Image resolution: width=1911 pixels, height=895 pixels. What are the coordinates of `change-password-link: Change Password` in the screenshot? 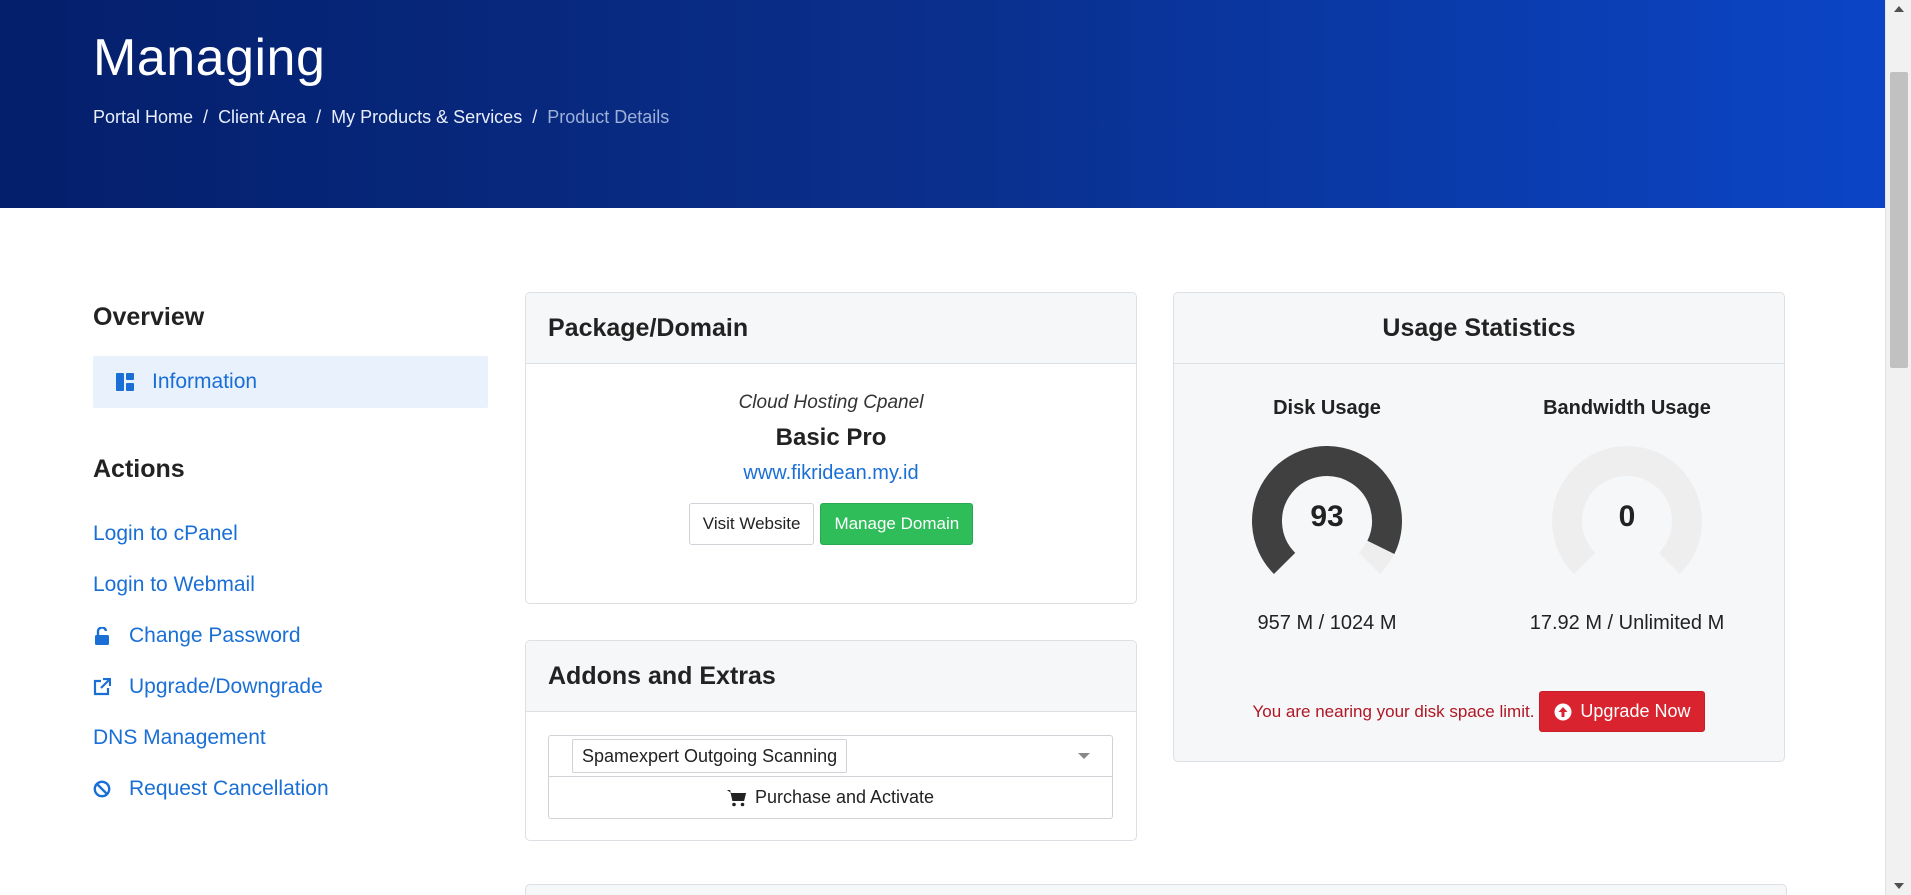 It's located at (197, 636).